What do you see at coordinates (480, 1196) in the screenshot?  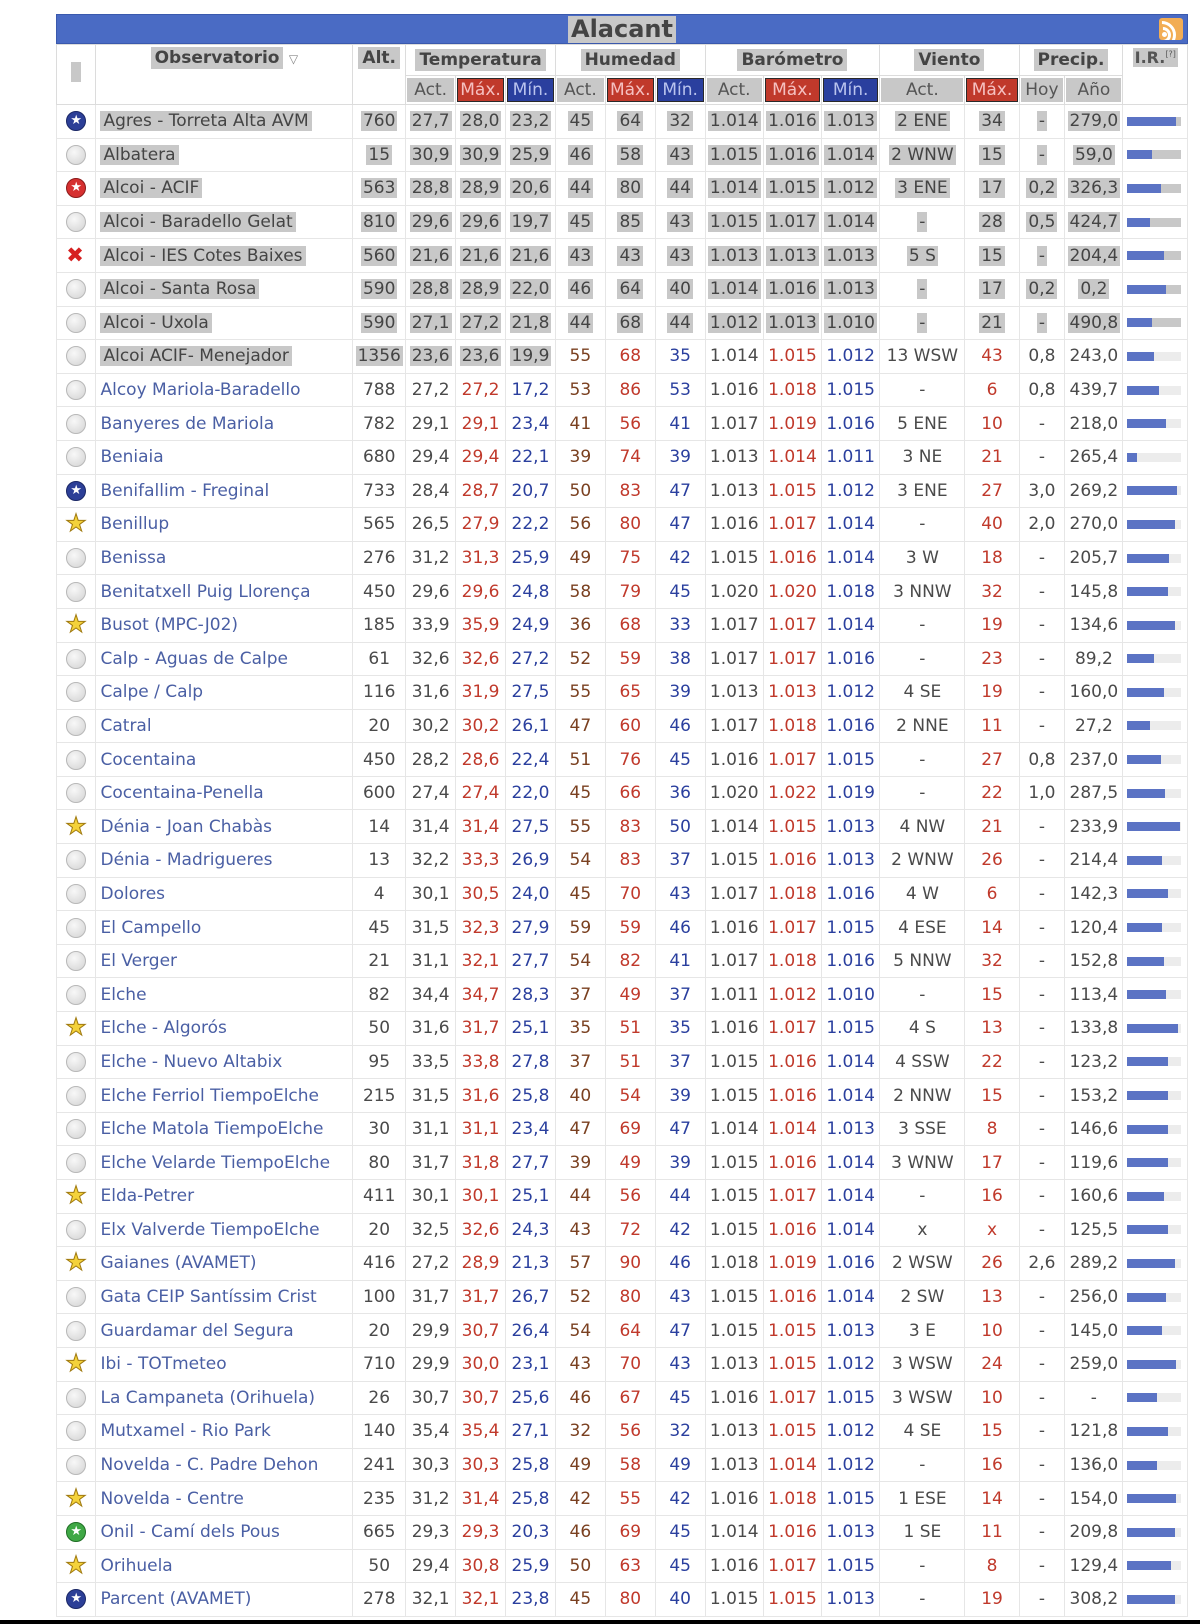 I see `cell-temp-max: 30,1` at bounding box center [480, 1196].